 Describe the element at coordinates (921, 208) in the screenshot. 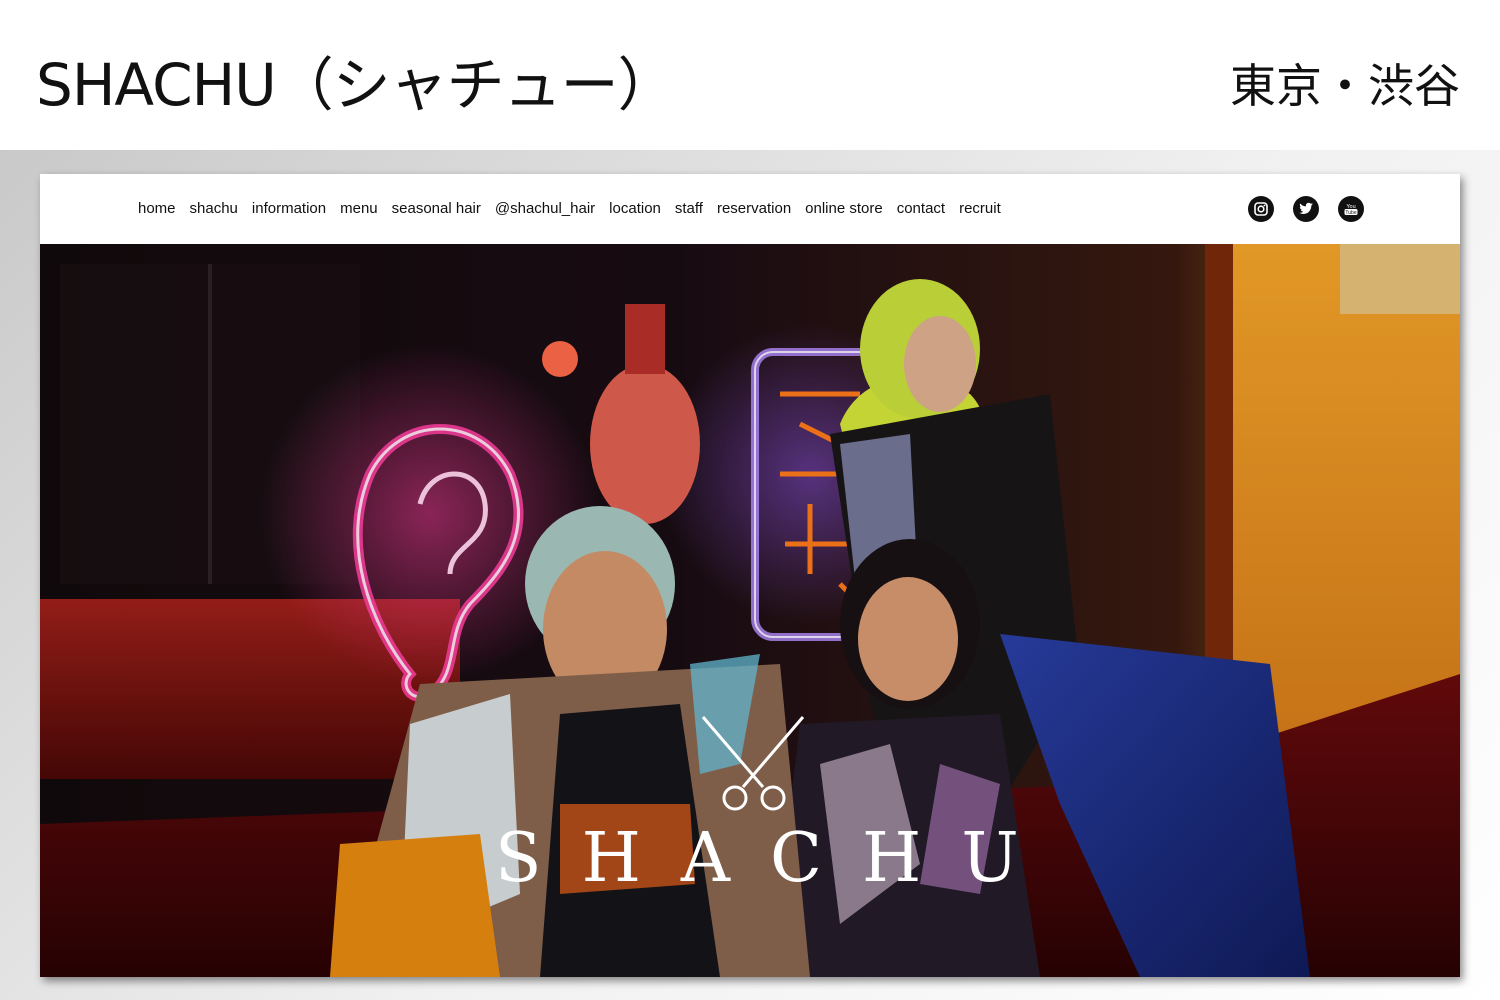

I see `nav-item-contact: contact` at that location.